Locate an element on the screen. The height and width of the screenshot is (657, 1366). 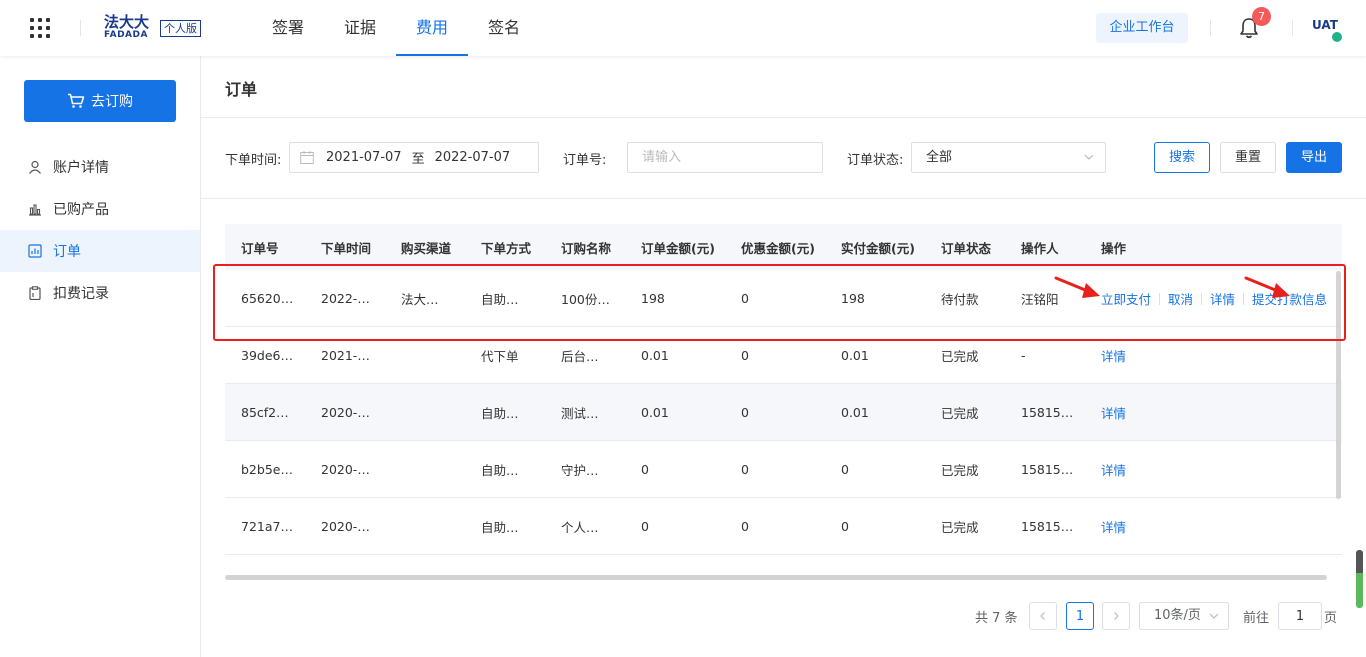
avatar: UAT is located at coordinates (1327, 30).